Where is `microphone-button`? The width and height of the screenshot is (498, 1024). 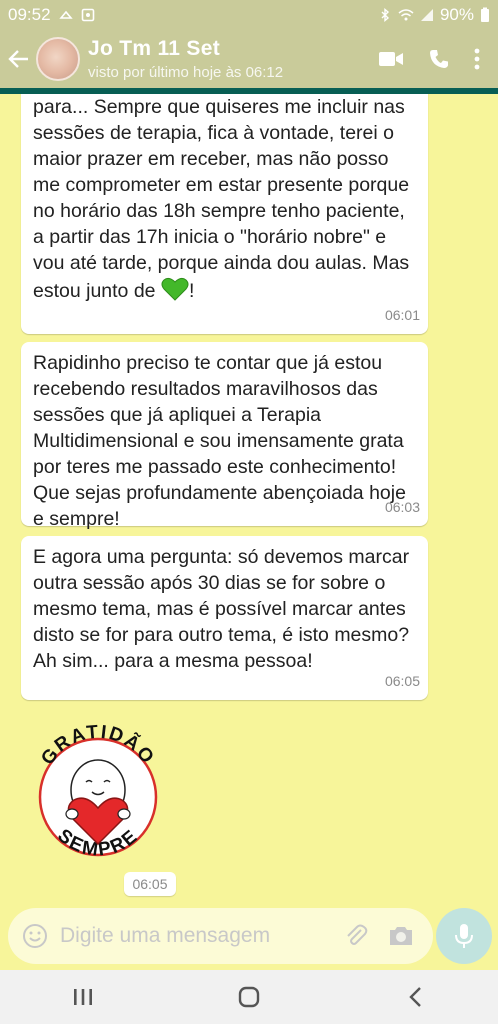
microphone-button is located at coordinates (464, 936).